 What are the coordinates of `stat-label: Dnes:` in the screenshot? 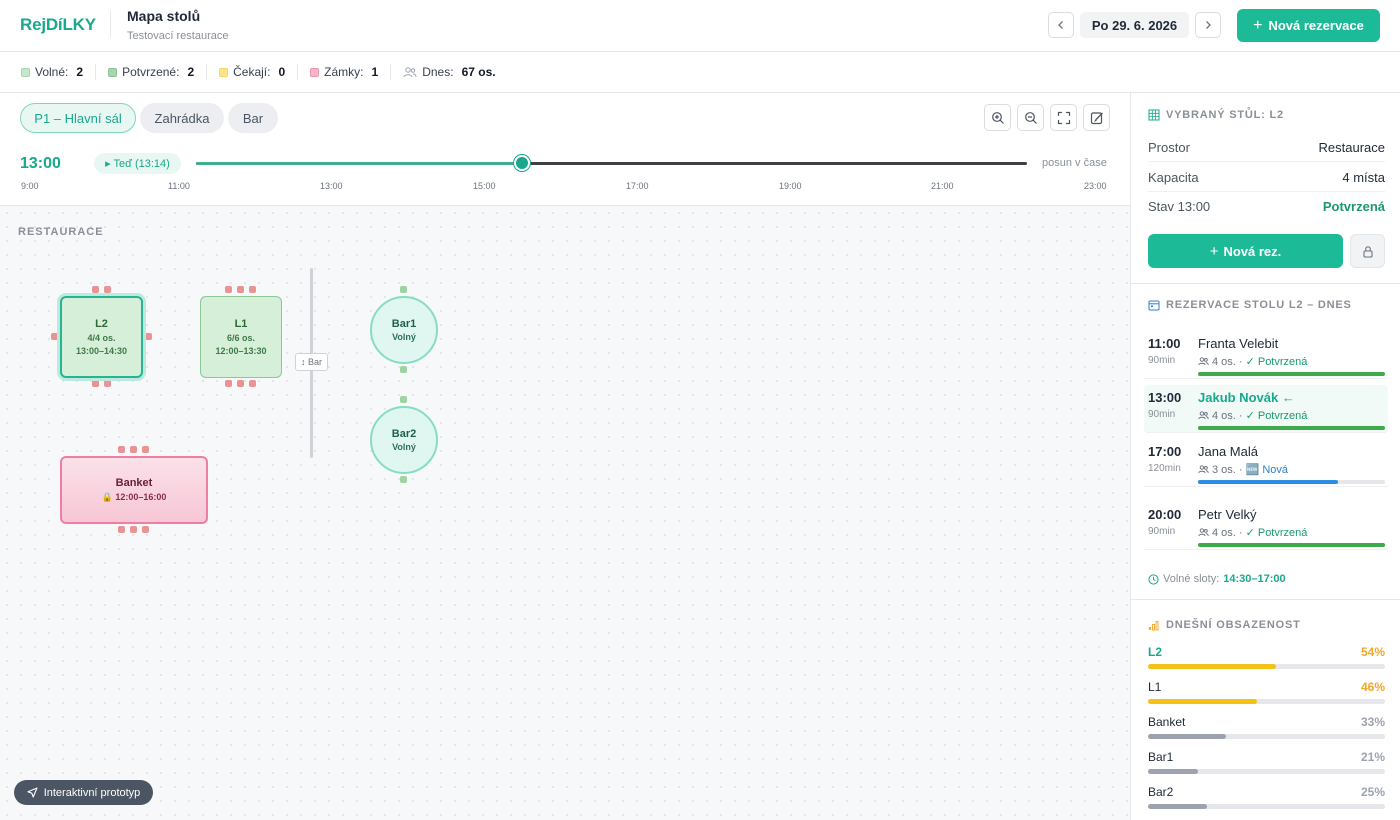 It's located at (438, 72).